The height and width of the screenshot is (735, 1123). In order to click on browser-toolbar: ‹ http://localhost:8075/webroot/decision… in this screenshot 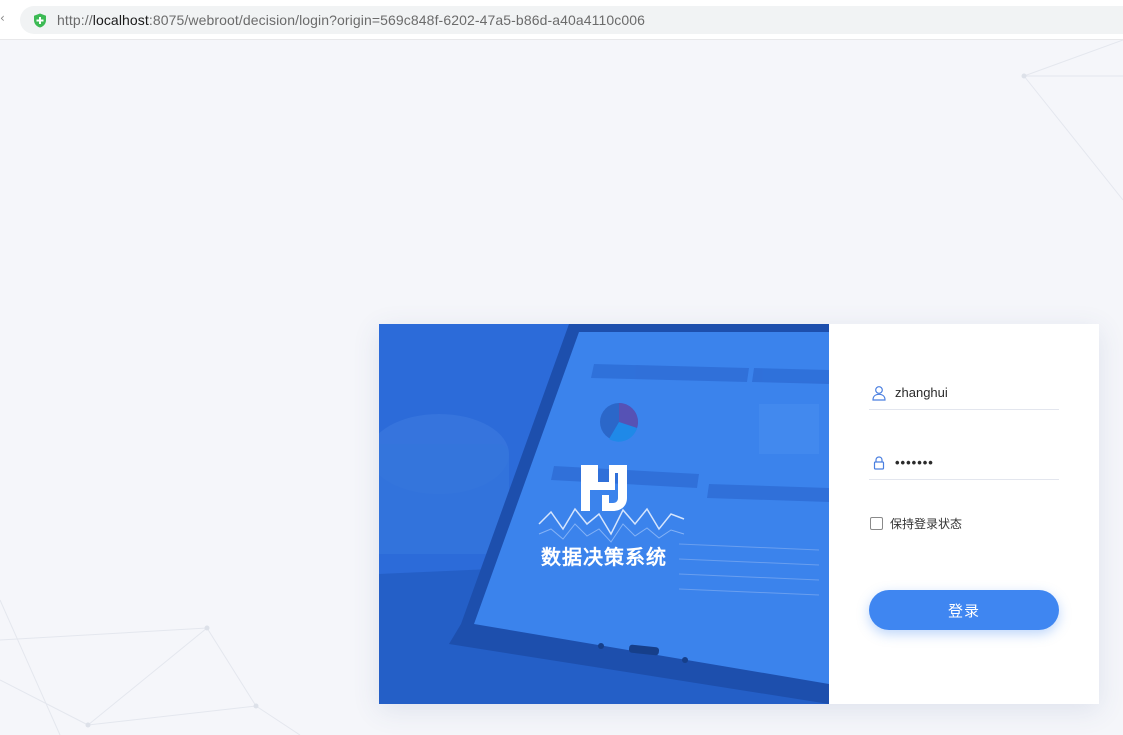, I will do `click(561, 20)`.